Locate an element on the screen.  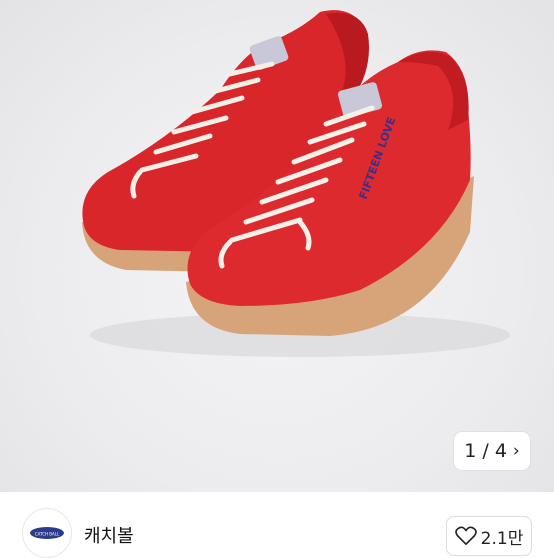
seller-avatar: CATCH BALL is located at coordinates (47, 533).